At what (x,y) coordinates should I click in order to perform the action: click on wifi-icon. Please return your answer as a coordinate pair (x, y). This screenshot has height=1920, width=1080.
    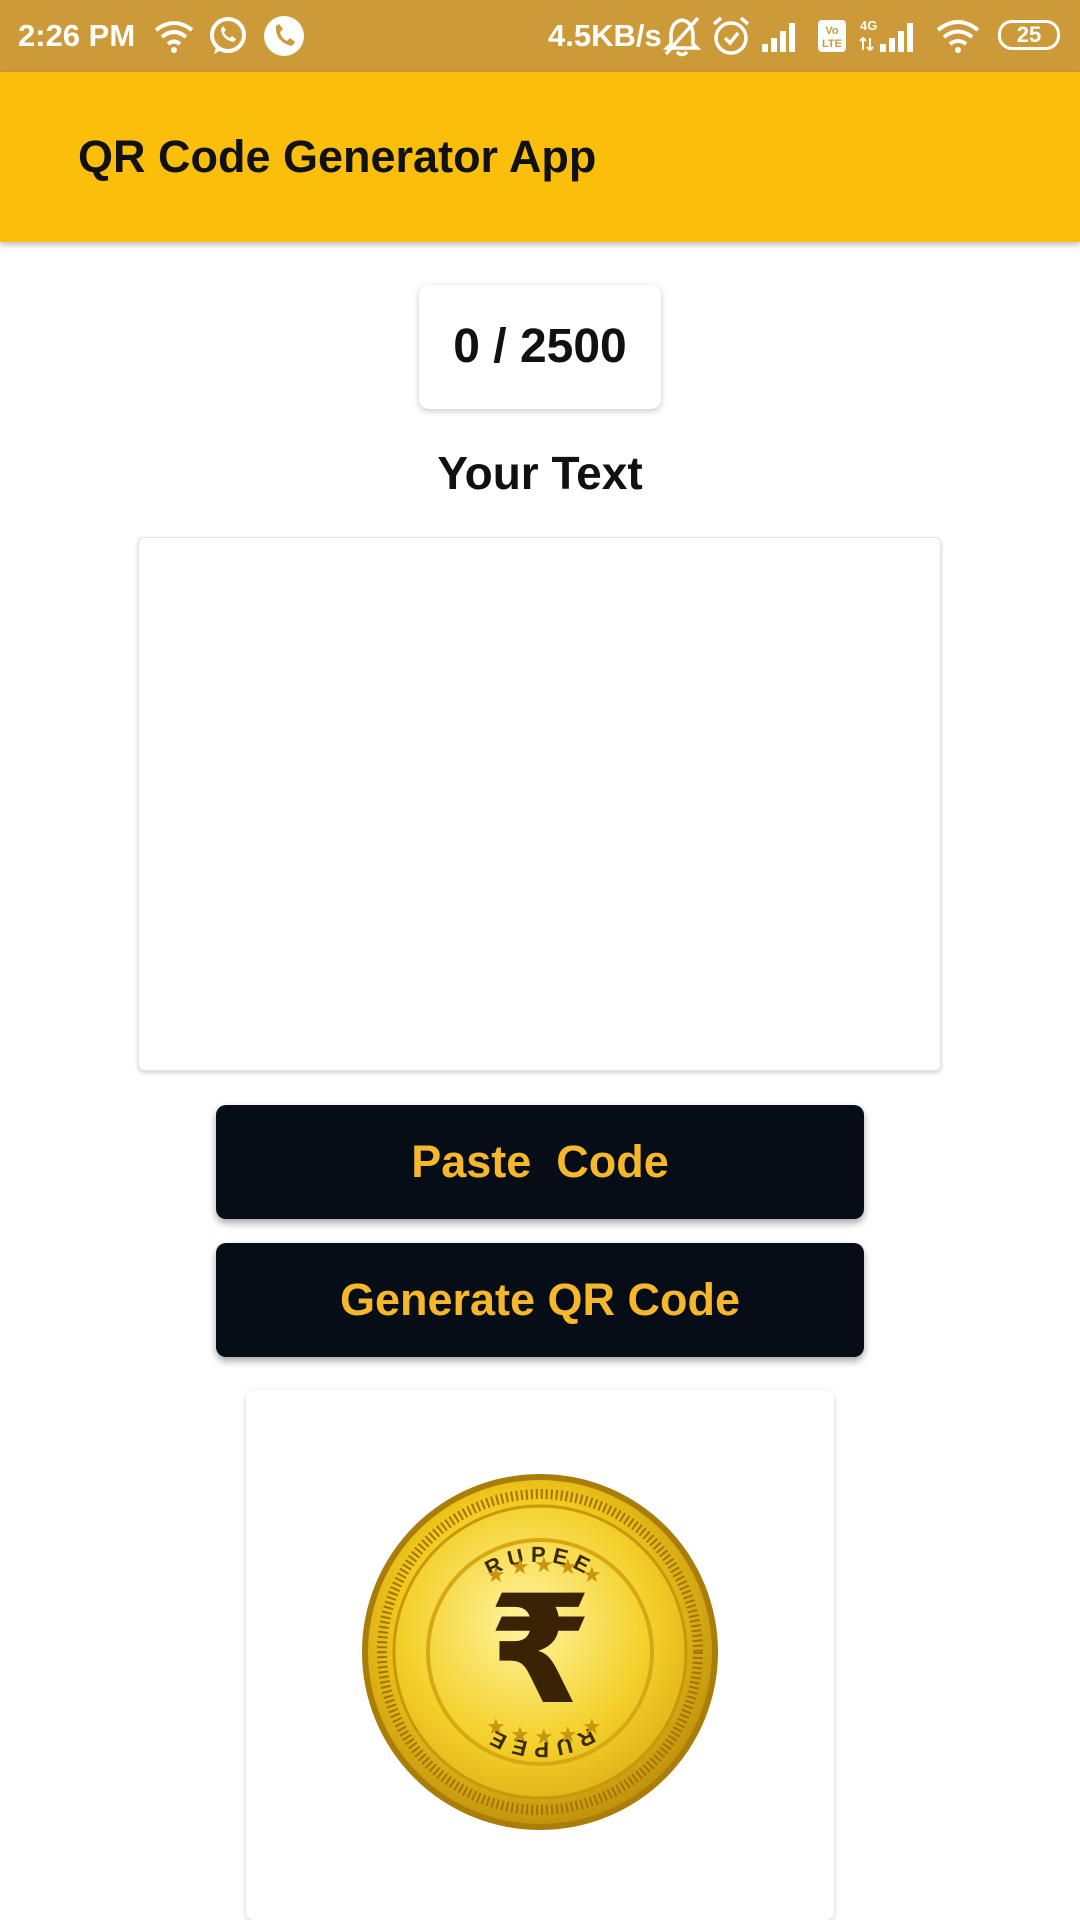
    Looking at the image, I should click on (174, 37).